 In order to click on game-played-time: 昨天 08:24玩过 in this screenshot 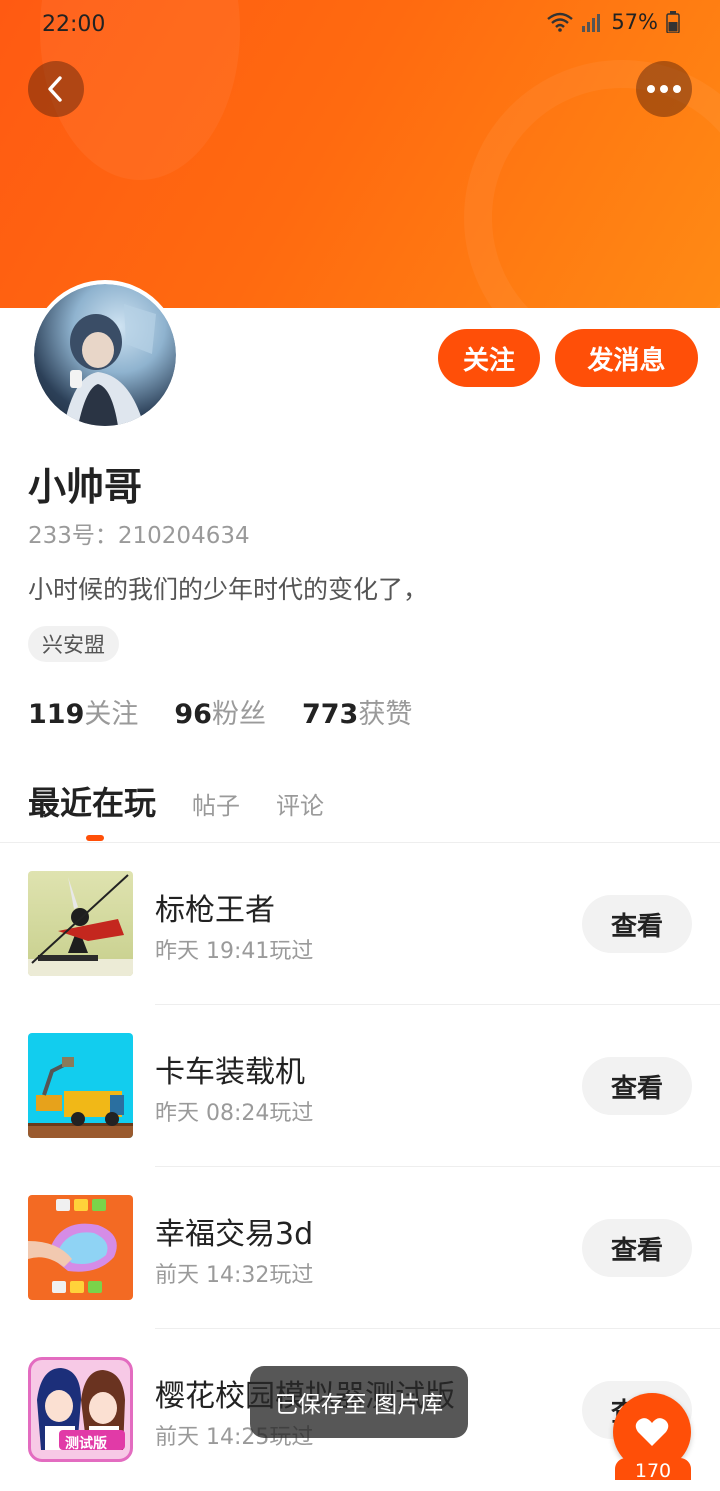, I will do `click(234, 1113)`.